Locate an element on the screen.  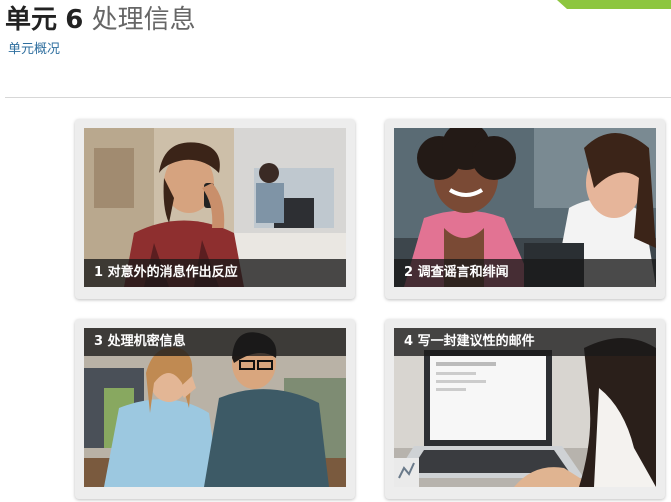
unit-title: 处理信息 is located at coordinates (143, 20).